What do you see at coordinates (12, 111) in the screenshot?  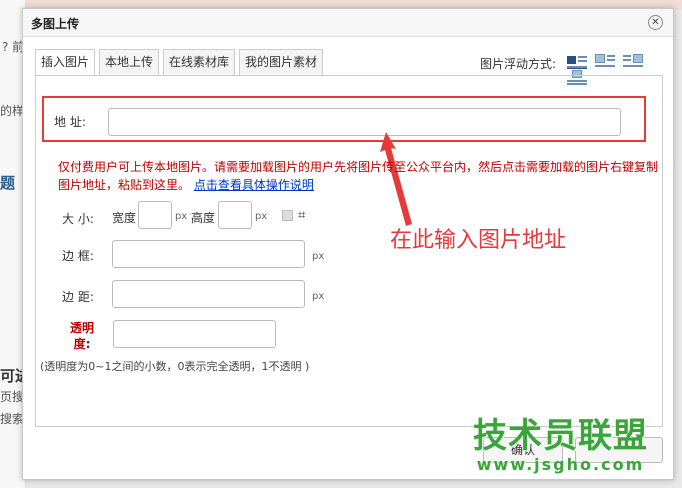 I see `background-text-fragment: 的样` at bounding box center [12, 111].